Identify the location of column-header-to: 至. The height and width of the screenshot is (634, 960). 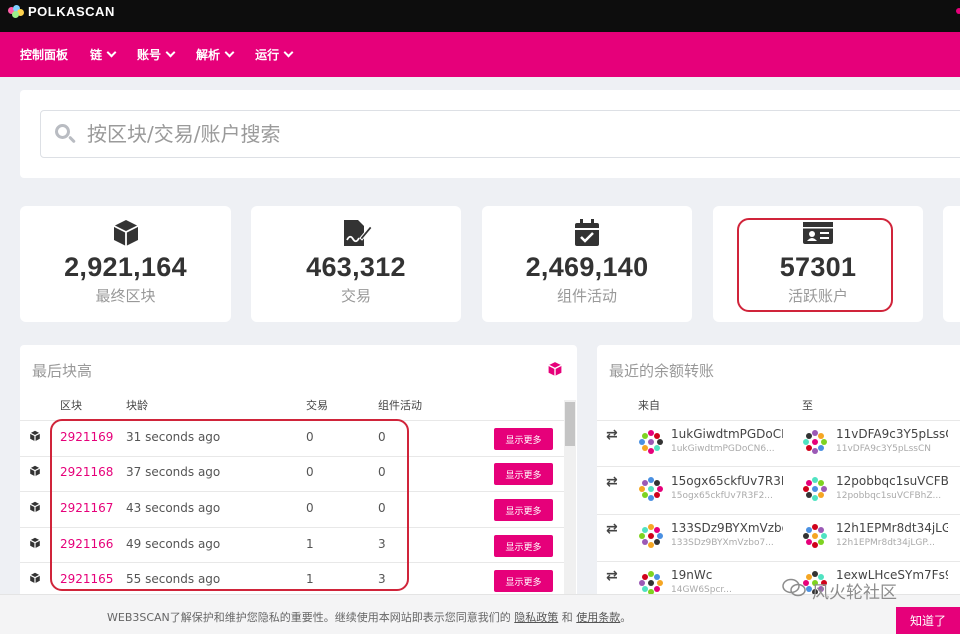
(807, 405).